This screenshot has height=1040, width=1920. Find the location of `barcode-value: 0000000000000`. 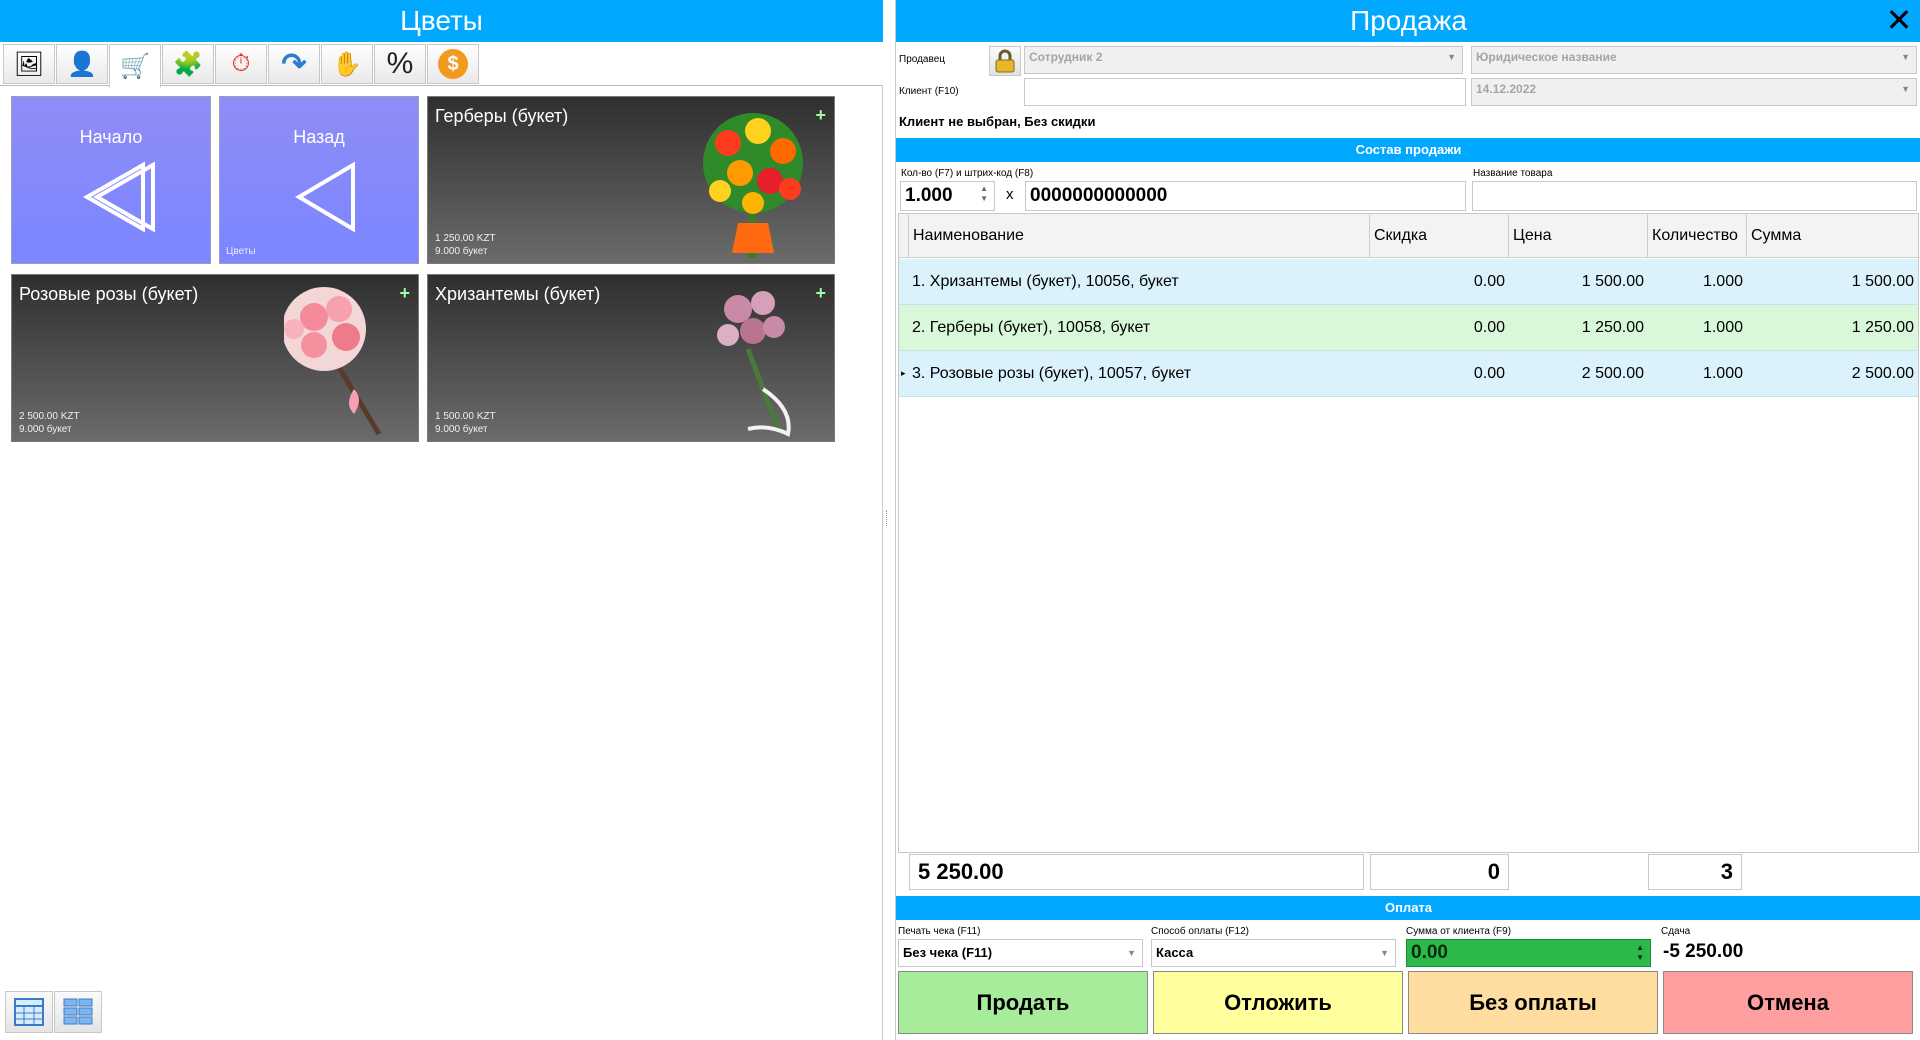

barcode-value: 0000000000000 is located at coordinates (1099, 195).